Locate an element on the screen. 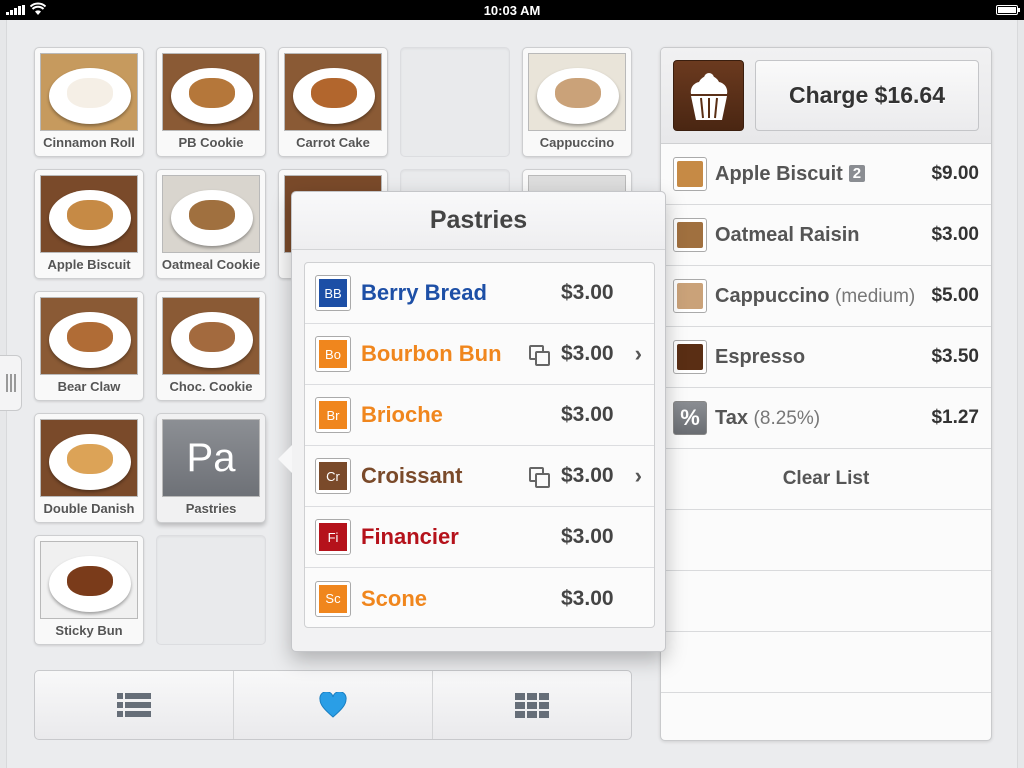 The image size is (1024, 768). item-tile: PB Cookie is located at coordinates (211, 102).